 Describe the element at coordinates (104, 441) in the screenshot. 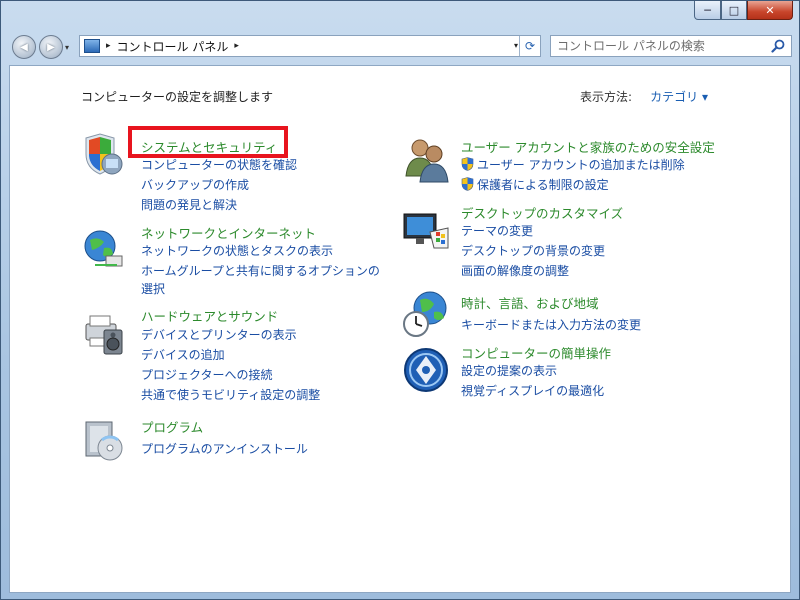

I see `programs-disc-icon` at that location.